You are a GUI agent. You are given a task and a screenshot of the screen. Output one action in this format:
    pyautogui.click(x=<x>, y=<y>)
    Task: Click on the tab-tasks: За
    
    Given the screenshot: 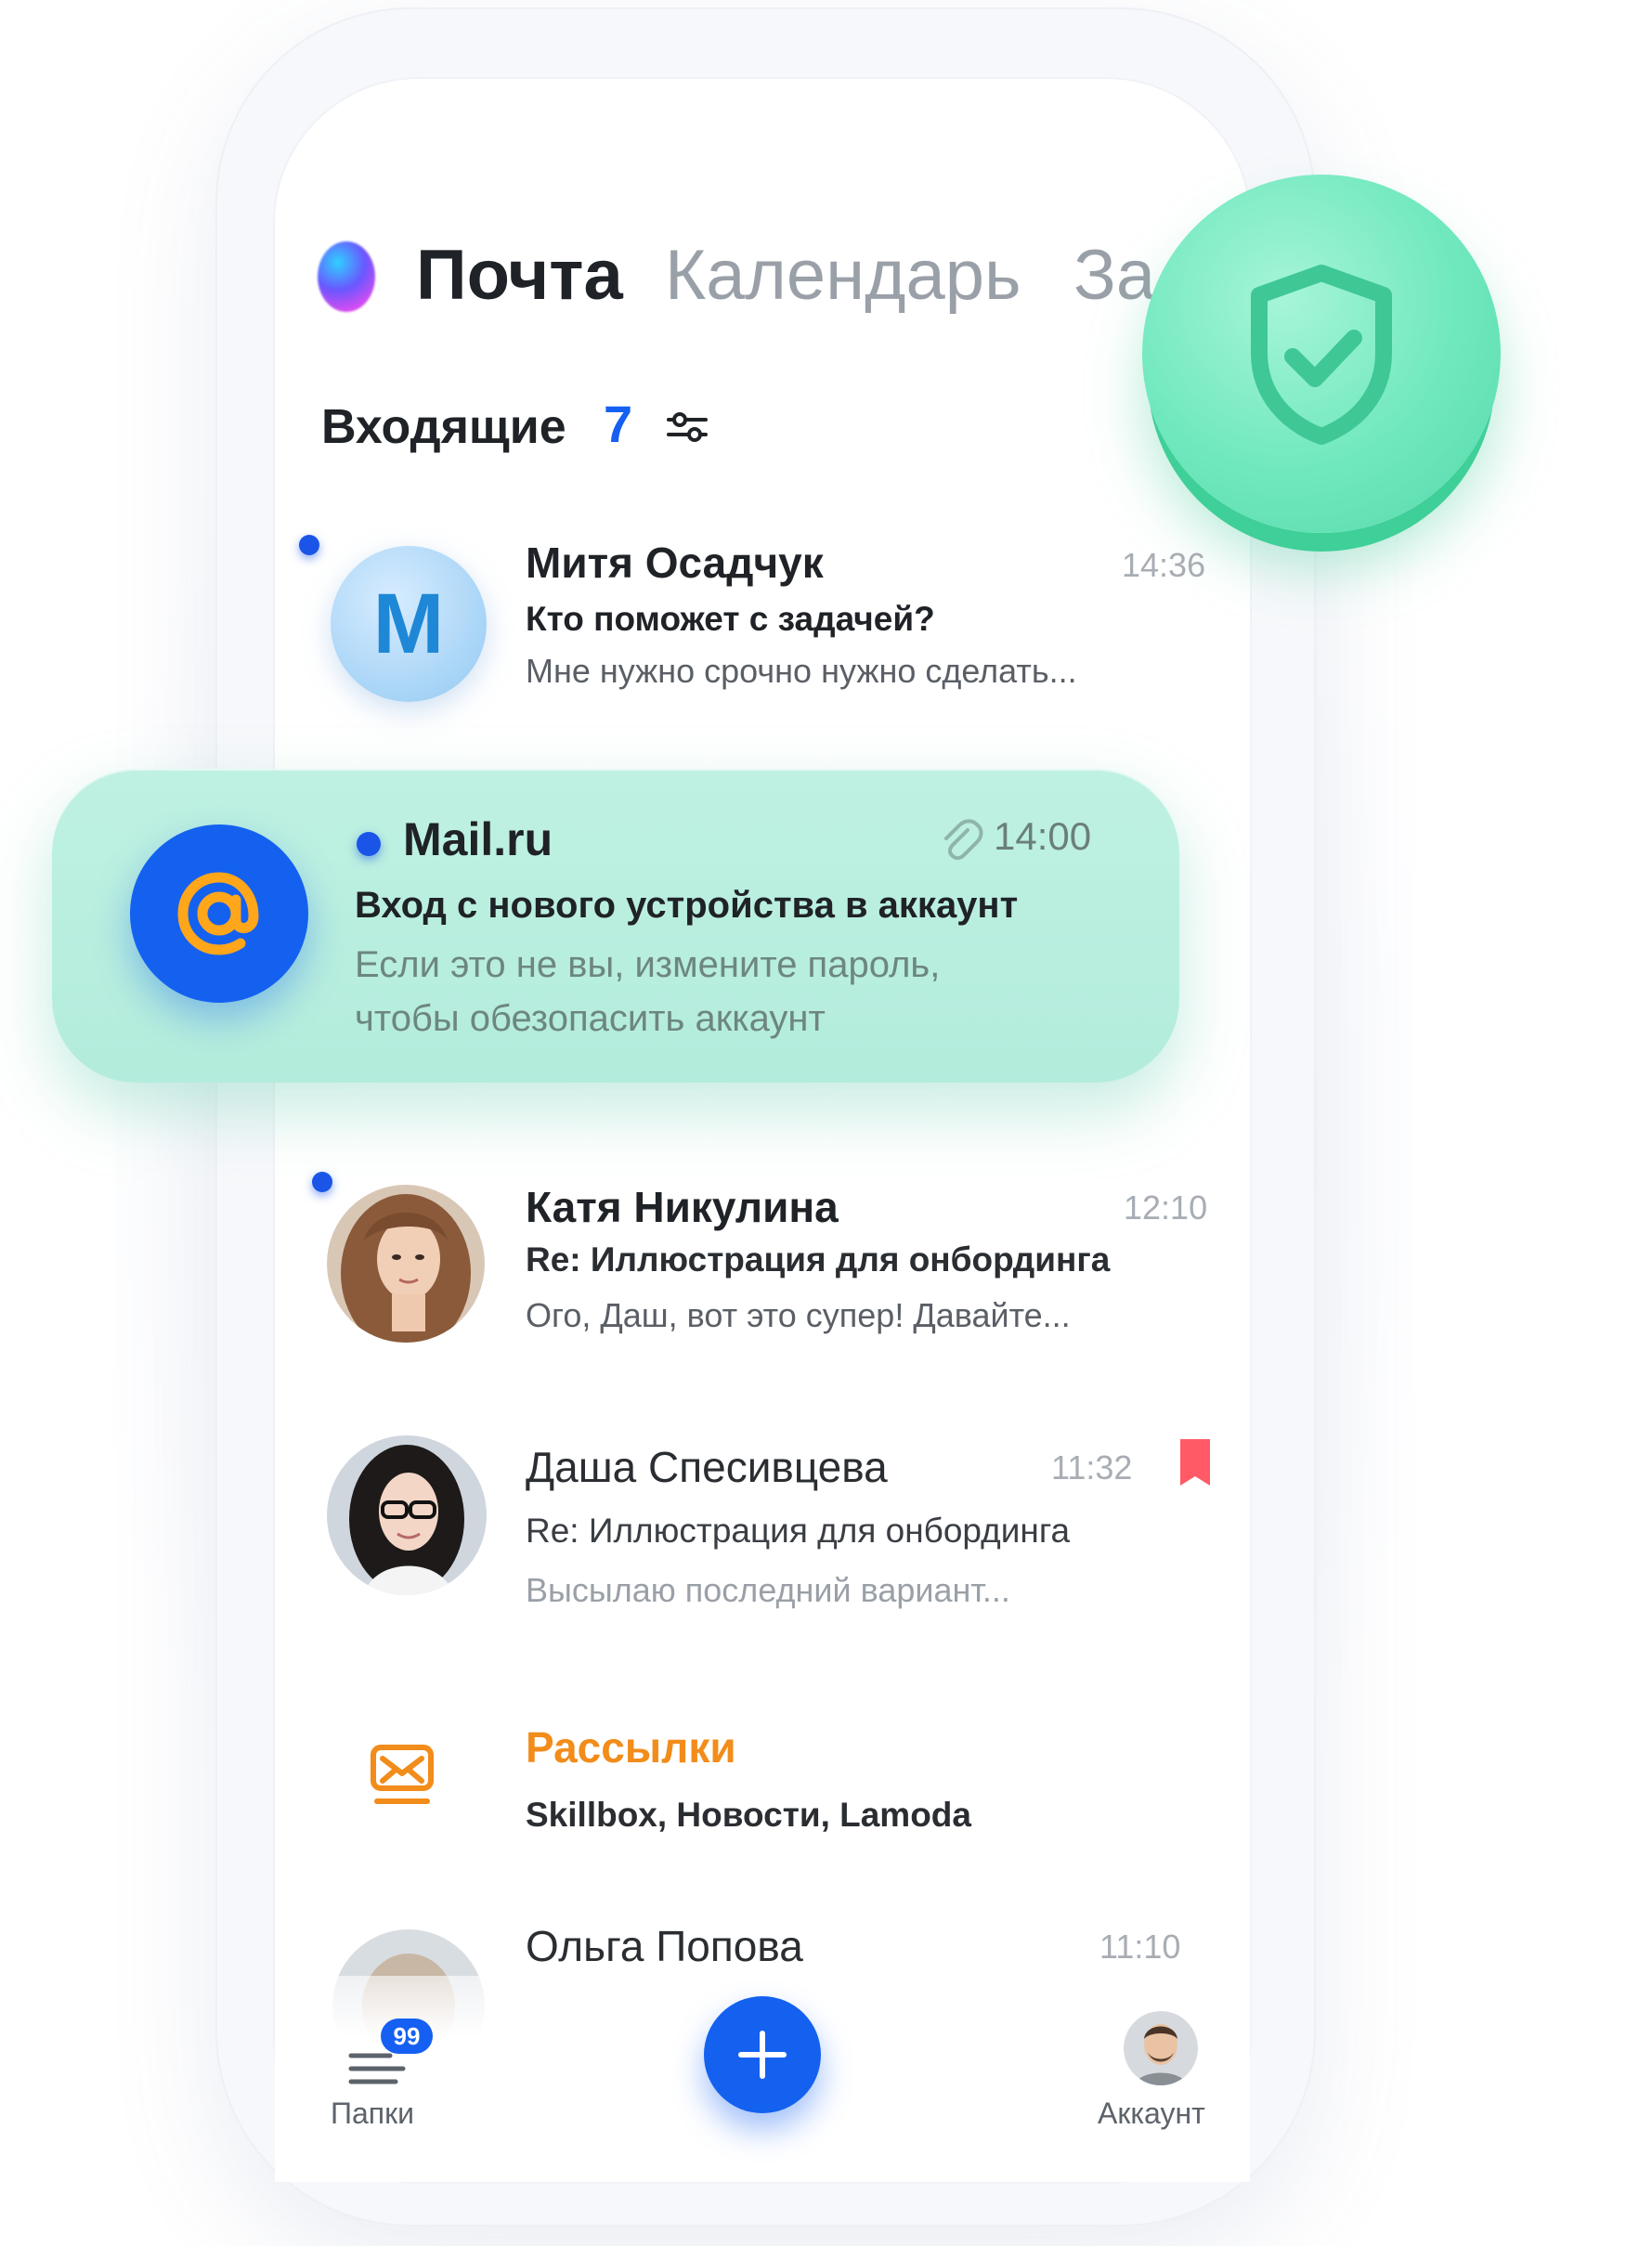 What is the action you would take?
    pyautogui.click(x=1114, y=276)
    